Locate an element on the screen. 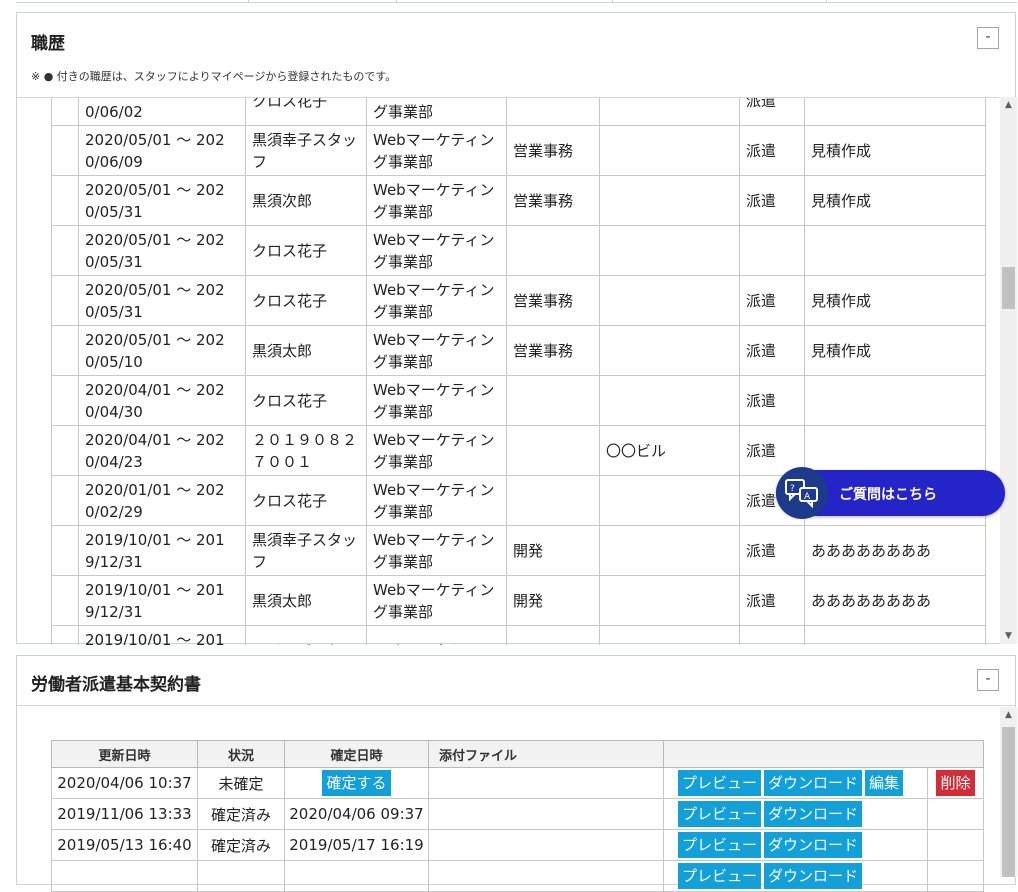  chat-question-icon: ? A is located at coordinates (802, 493).